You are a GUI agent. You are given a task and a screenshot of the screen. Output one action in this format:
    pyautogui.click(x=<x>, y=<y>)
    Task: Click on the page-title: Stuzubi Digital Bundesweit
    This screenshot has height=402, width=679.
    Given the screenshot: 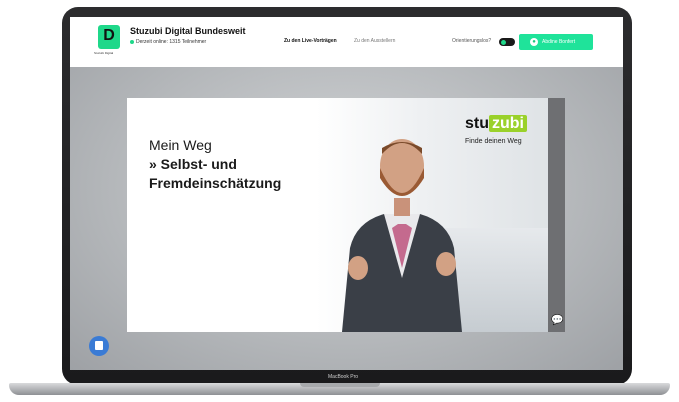 What is the action you would take?
    pyautogui.click(x=188, y=31)
    